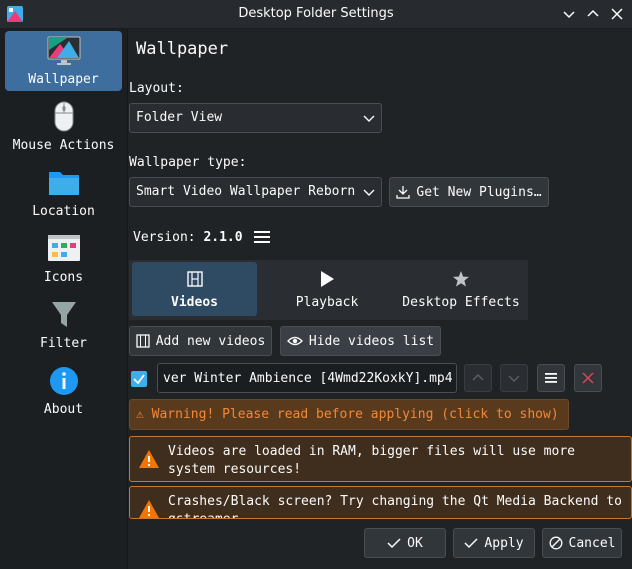 Image resolution: width=632 pixels, height=569 pixels. What do you see at coordinates (210, 341) in the screenshot?
I see `add-new-videos-label: Add new videos` at bounding box center [210, 341].